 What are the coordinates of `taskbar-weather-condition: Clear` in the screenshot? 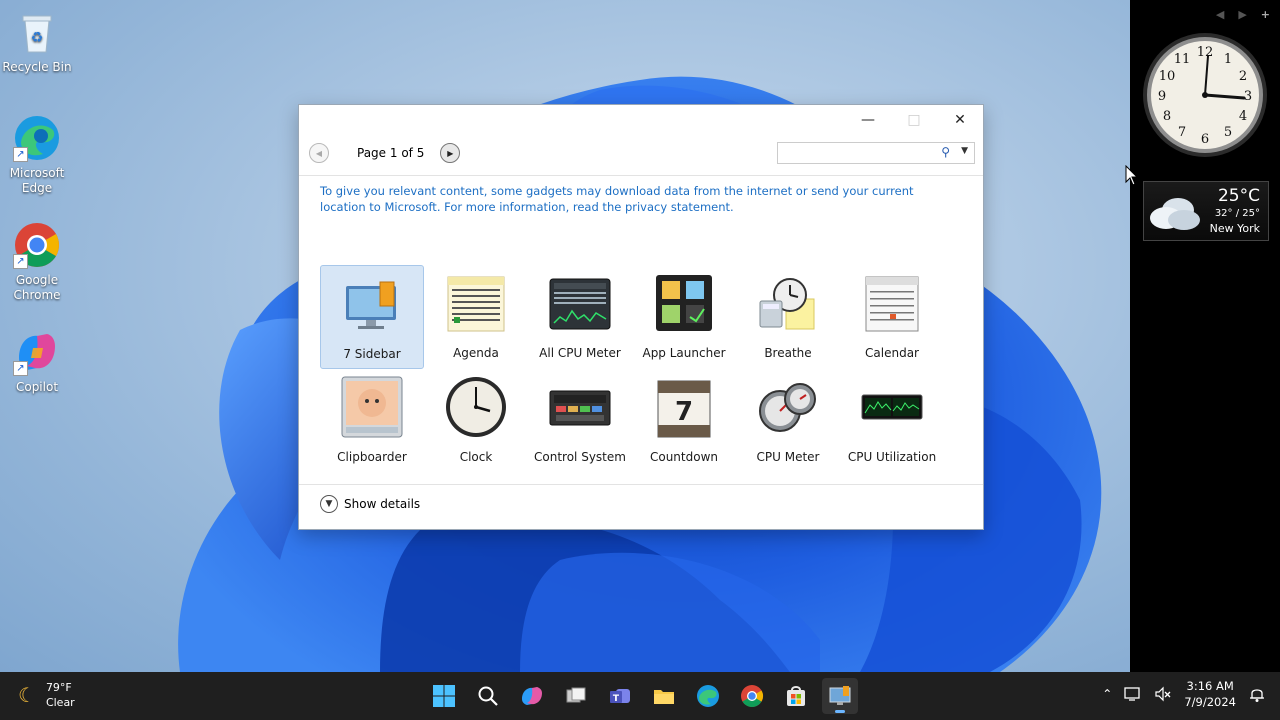 It's located at (60, 702).